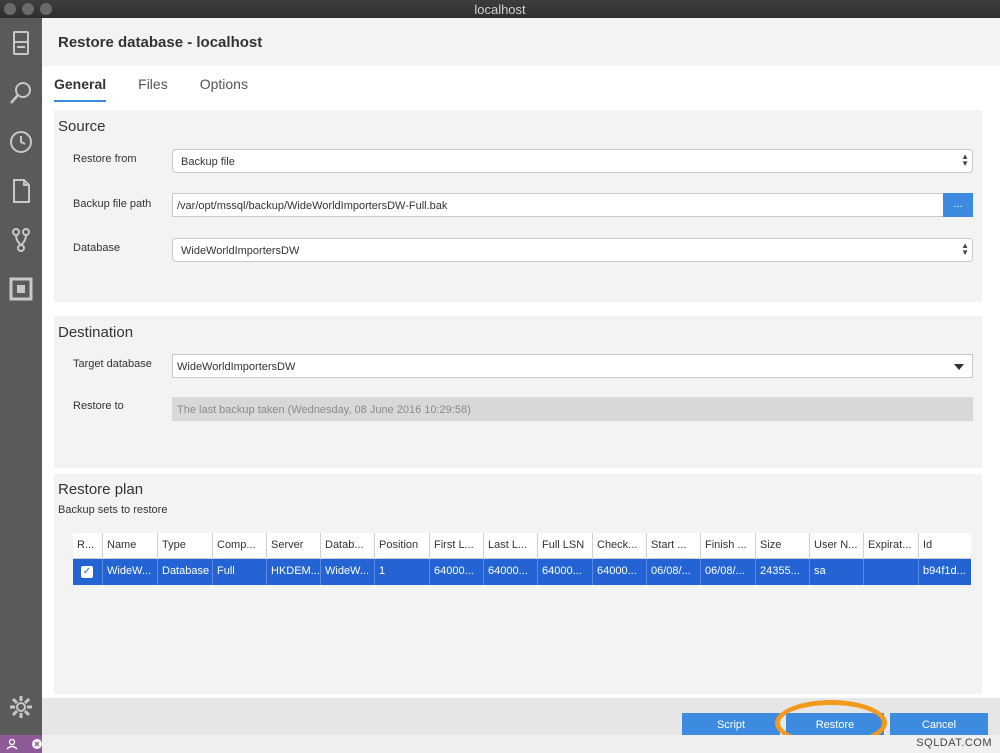 The height and width of the screenshot is (753, 1000). What do you see at coordinates (105, 159) in the screenshot?
I see `restore-from-label: Restore from` at bounding box center [105, 159].